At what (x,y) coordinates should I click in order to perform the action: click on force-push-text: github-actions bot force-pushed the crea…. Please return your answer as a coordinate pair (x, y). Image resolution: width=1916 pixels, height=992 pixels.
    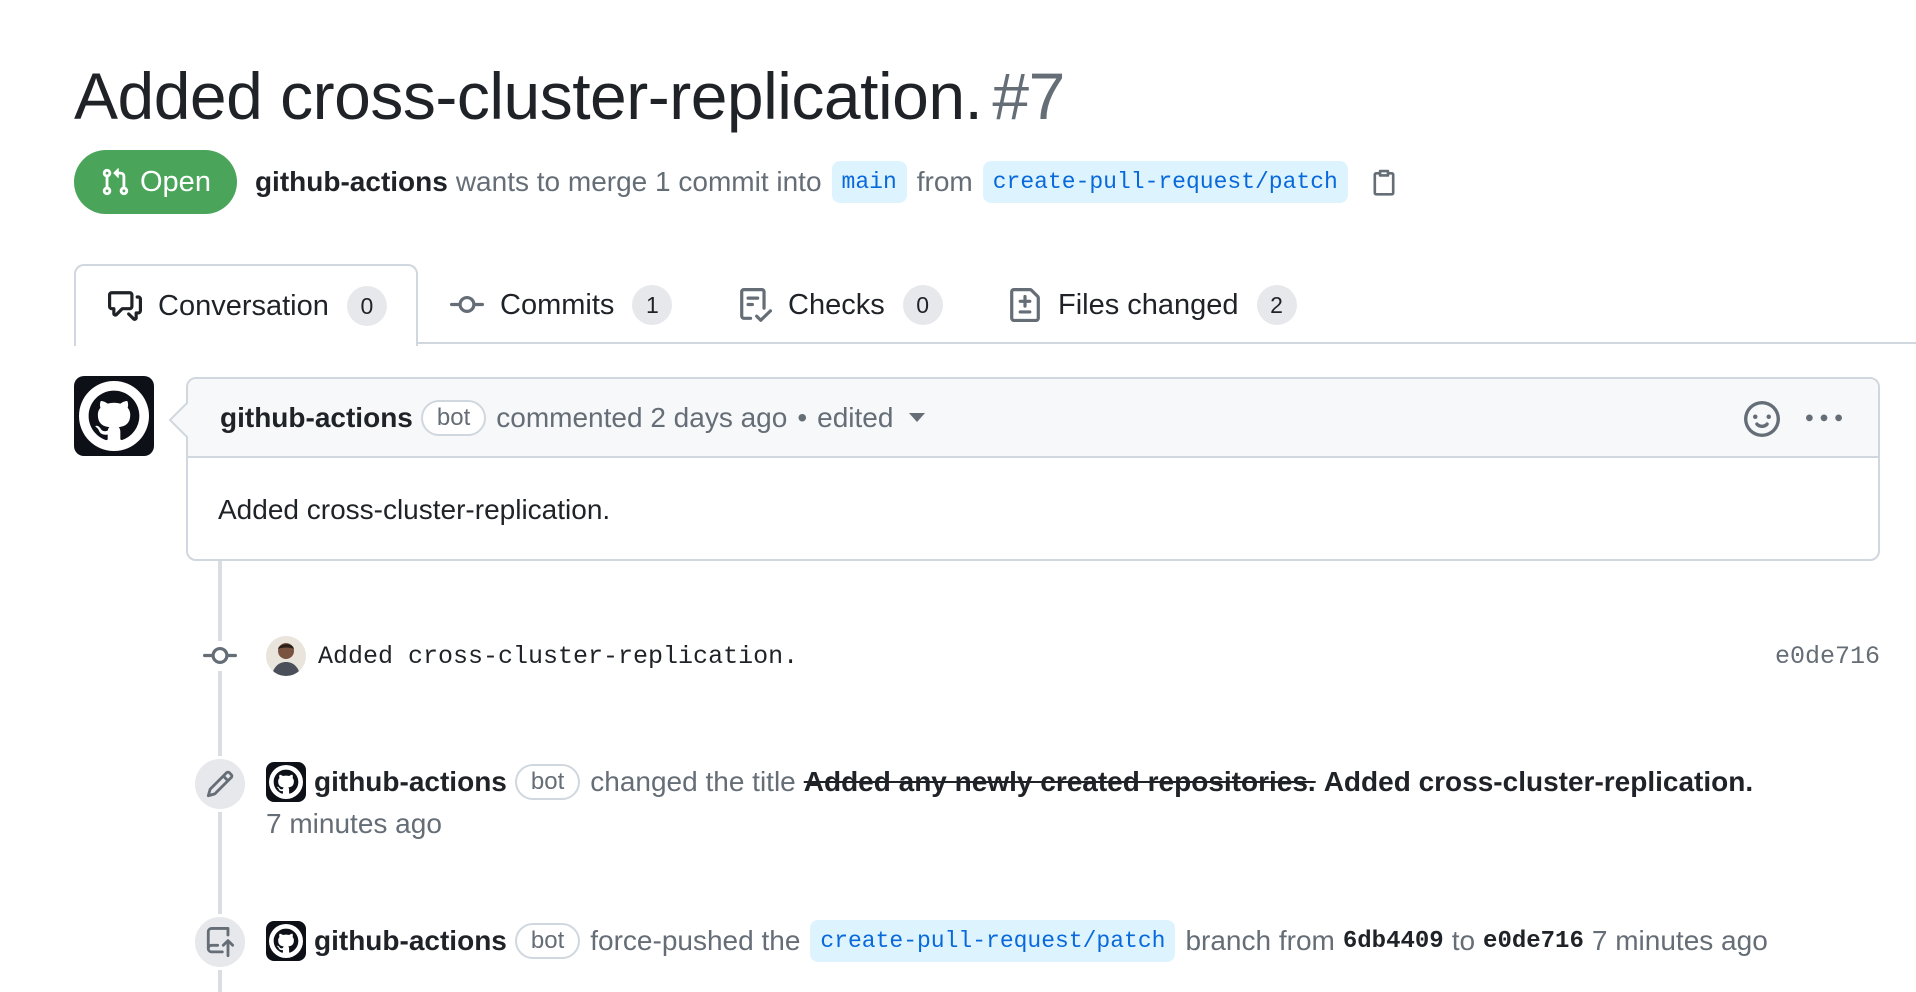
    Looking at the image, I should click on (1017, 941).